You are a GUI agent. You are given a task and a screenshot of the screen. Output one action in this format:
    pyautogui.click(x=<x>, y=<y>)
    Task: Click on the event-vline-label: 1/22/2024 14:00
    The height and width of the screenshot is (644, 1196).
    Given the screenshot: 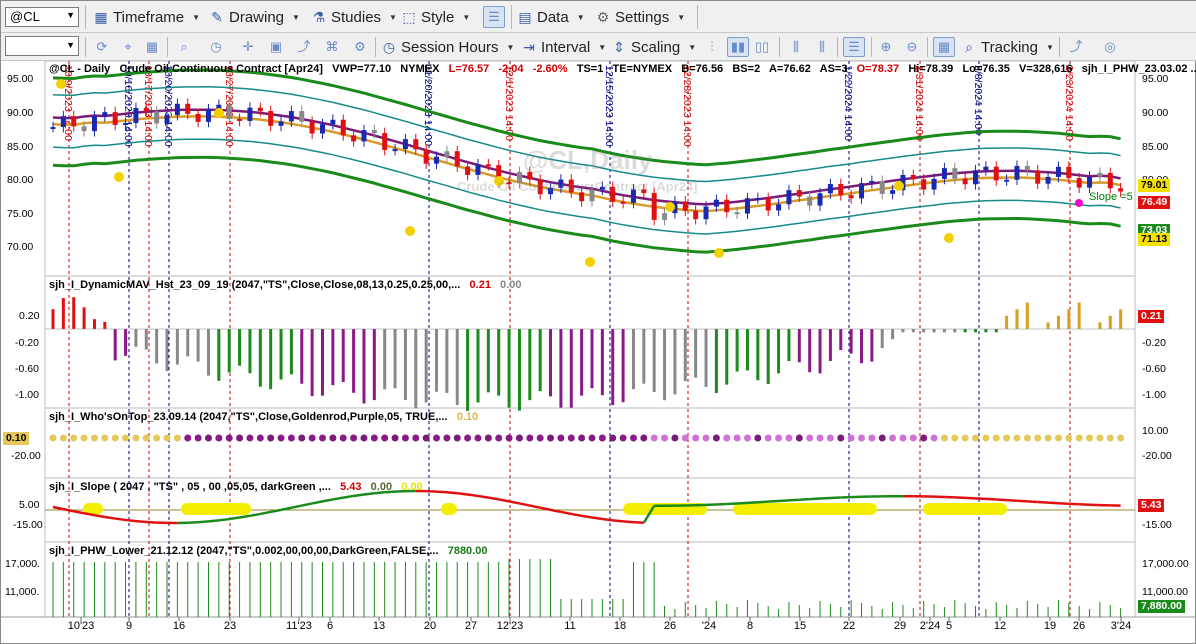 What is the action you would take?
    pyautogui.click(x=848, y=103)
    